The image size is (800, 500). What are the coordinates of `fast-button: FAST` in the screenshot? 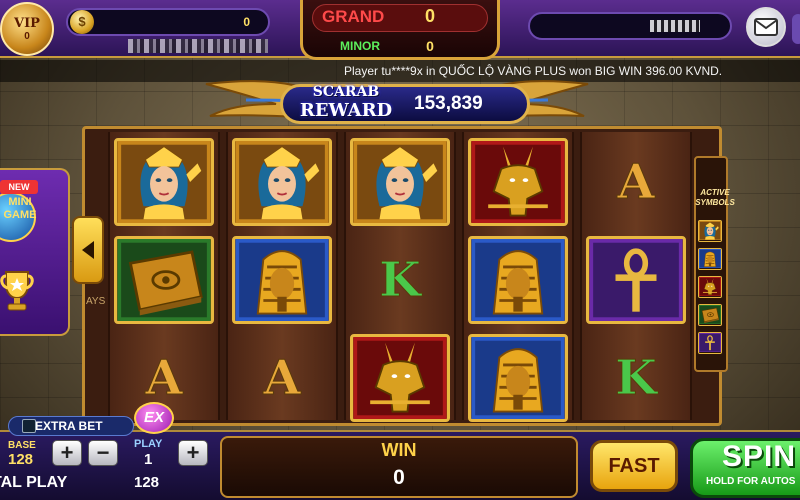 It's located at (634, 466).